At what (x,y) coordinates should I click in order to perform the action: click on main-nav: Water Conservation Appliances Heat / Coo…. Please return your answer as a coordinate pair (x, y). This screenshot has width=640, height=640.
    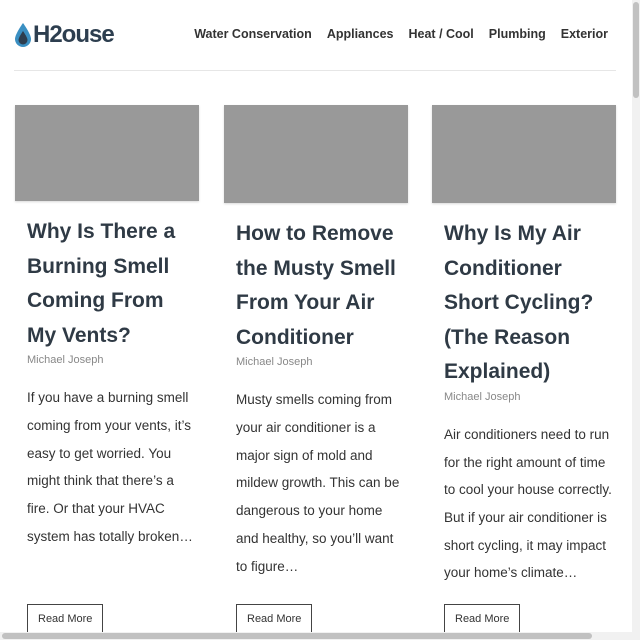
    Looking at the image, I should click on (401, 34).